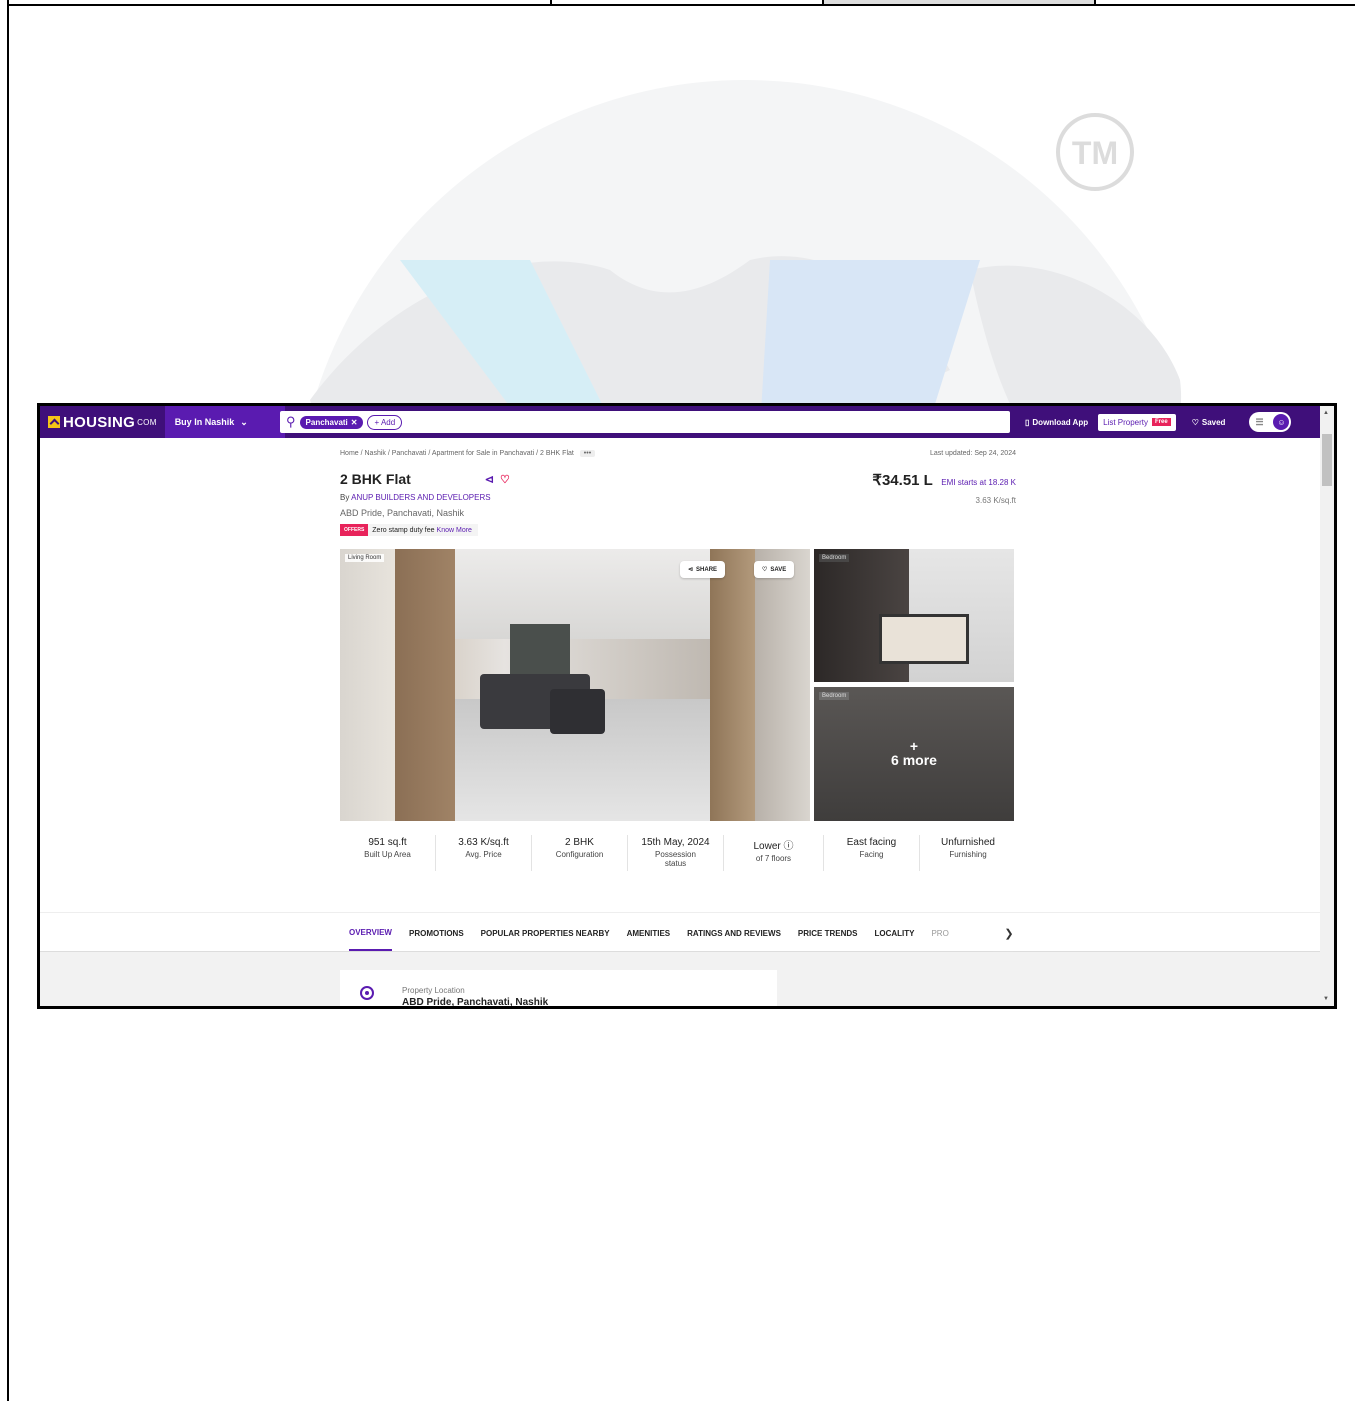 The image size is (1355, 1401). What do you see at coordinates (484, 853) in the screenshot?
I see `stat-avg-price: 3.63 K/sq.ft Avg. Price` at bounding box center [484, 853].